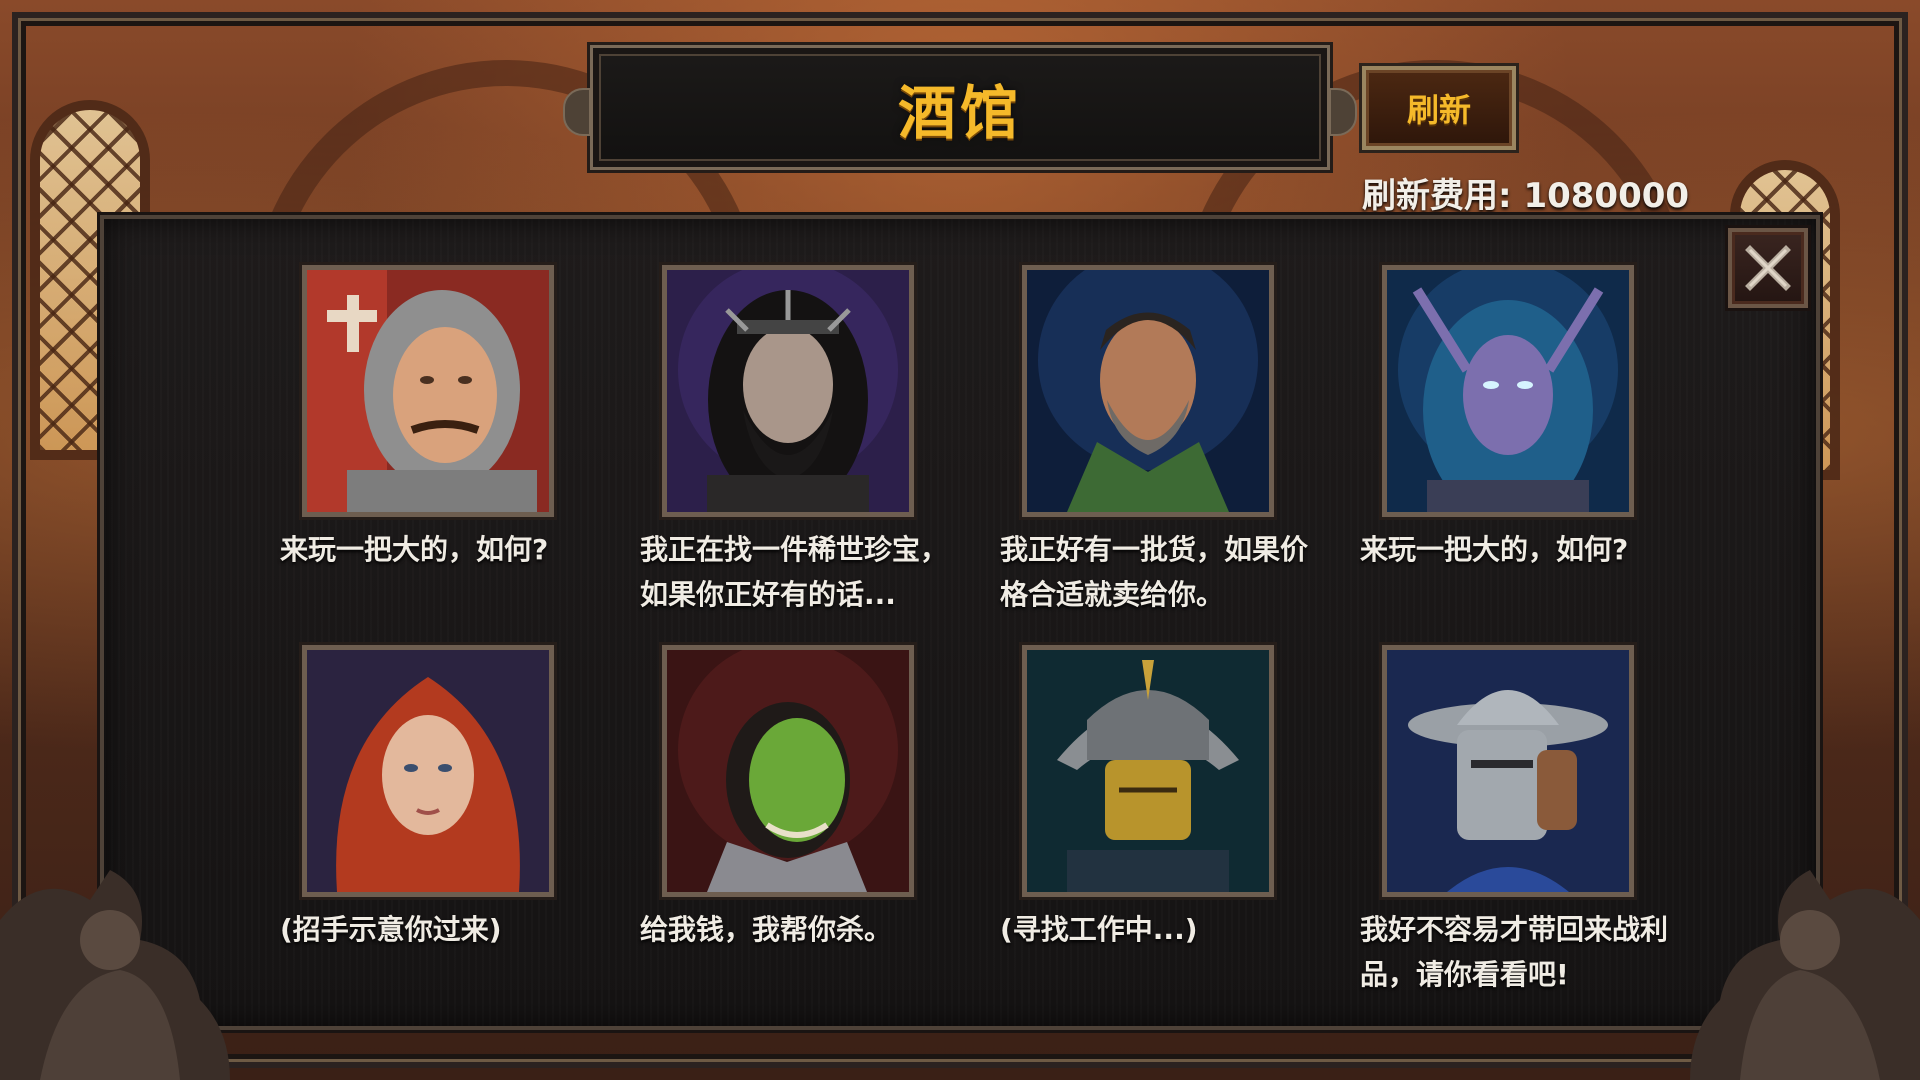 Image resolution: width=1920 pixels, height=1080 pixels. What do you see at coordinates (788, 771) in the screenshot?
I see `orc-mercenary-portrait` at bounding box center [788, 771].